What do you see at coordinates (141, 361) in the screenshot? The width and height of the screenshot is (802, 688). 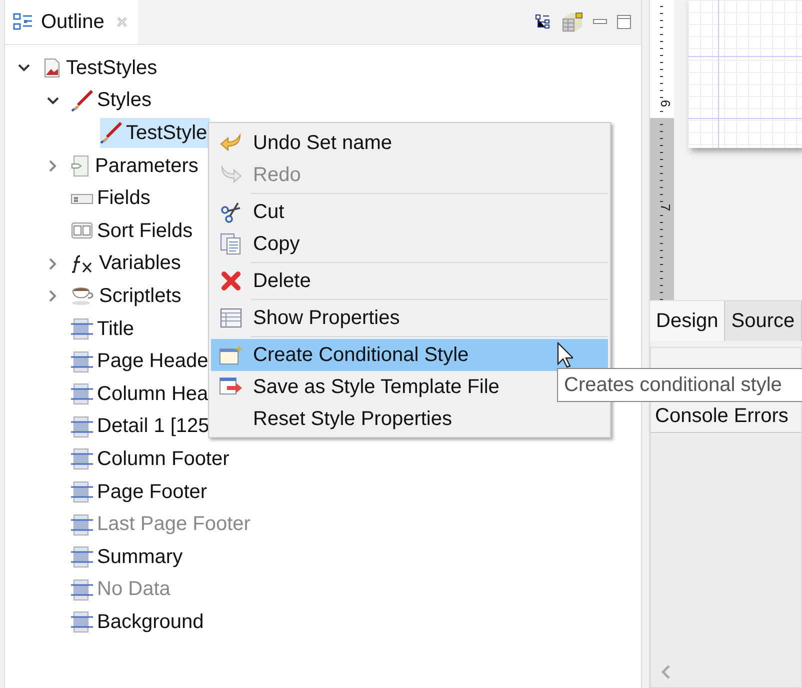 I see `tree-item: Page Heade` at bounding box center [141, 361].